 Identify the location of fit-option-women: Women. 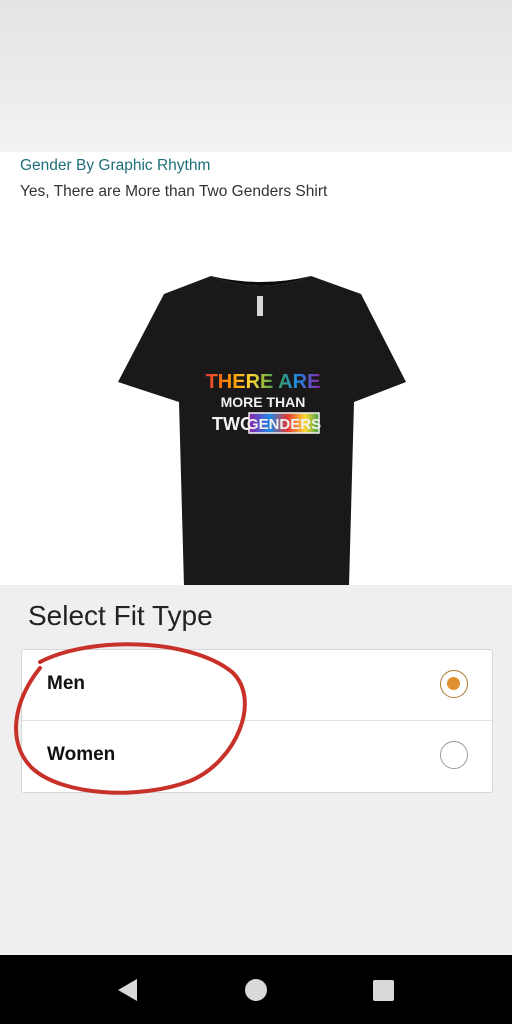
(257, 756).